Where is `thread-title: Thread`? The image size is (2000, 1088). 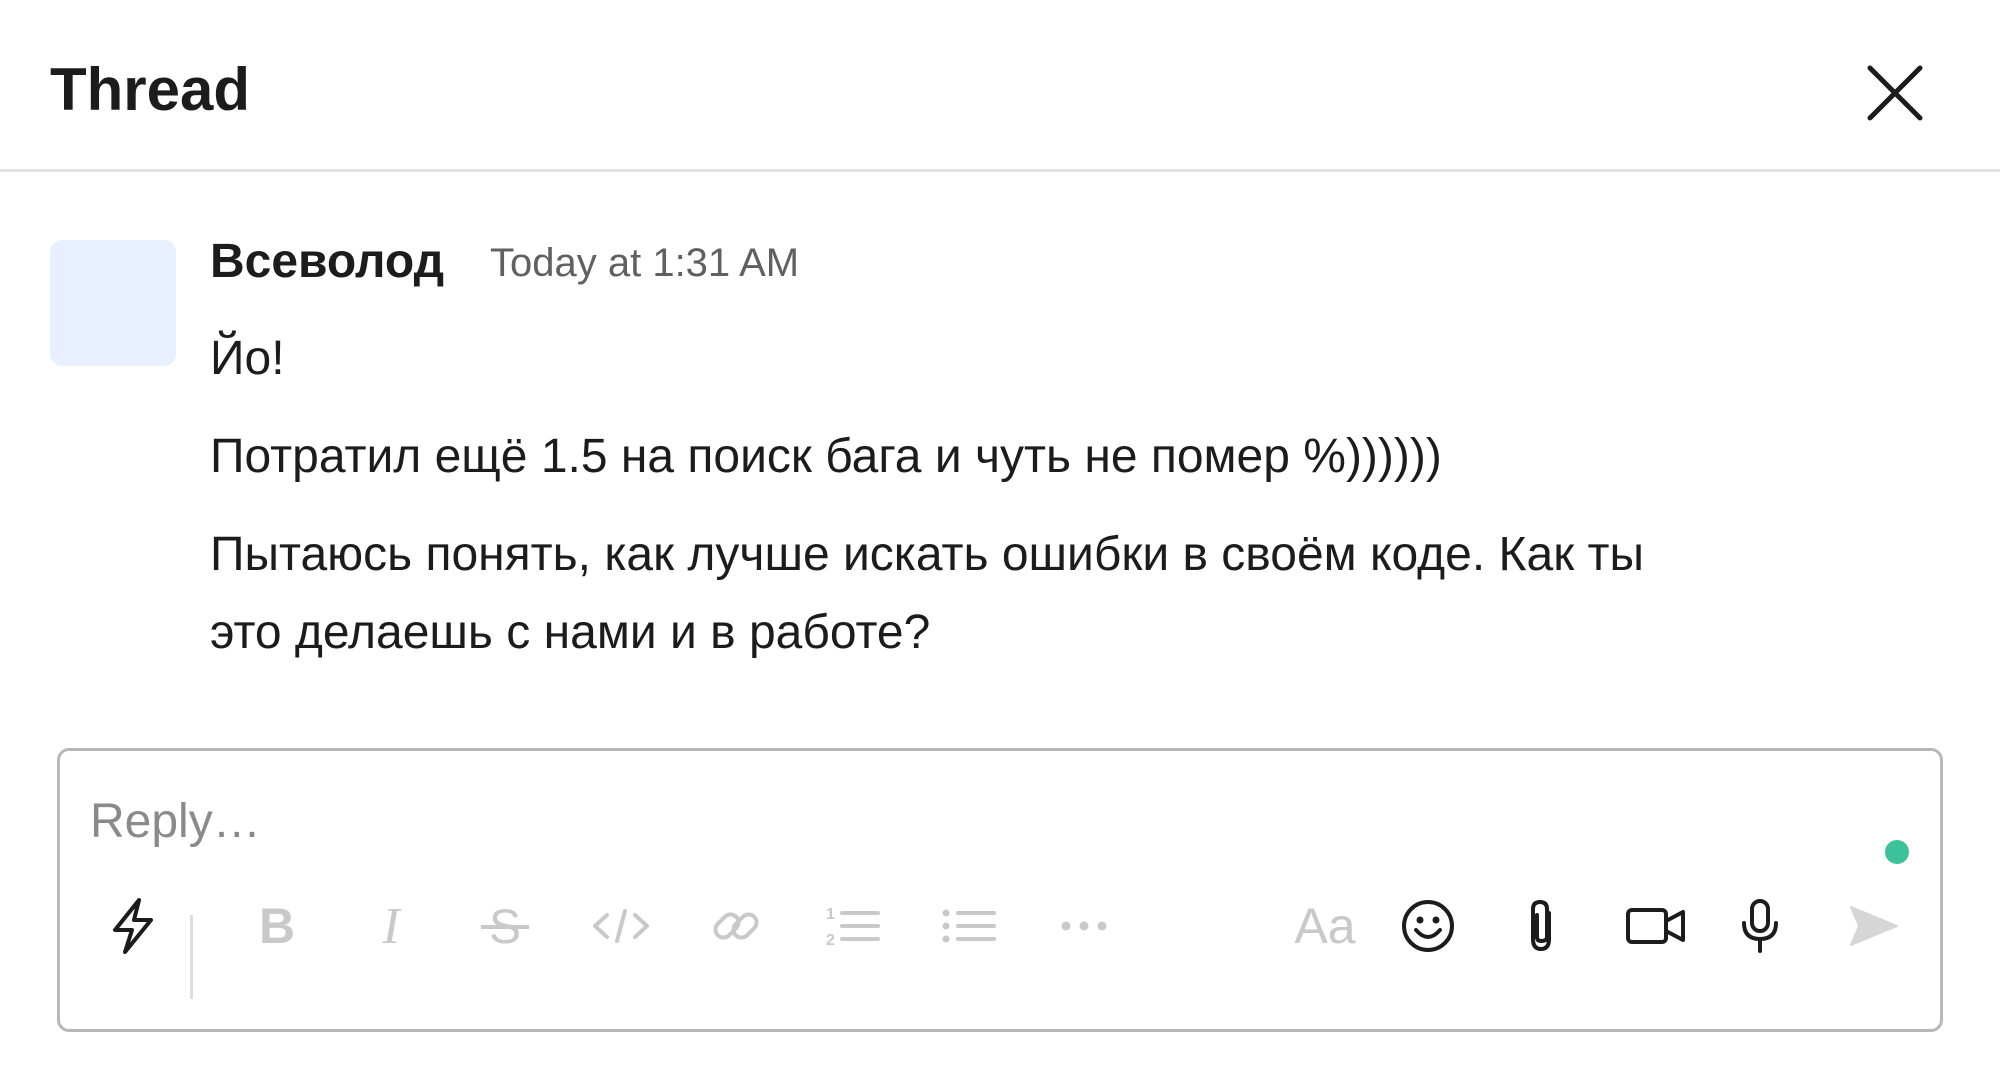
thread-title: Thread is located at coordinates (150, 89).